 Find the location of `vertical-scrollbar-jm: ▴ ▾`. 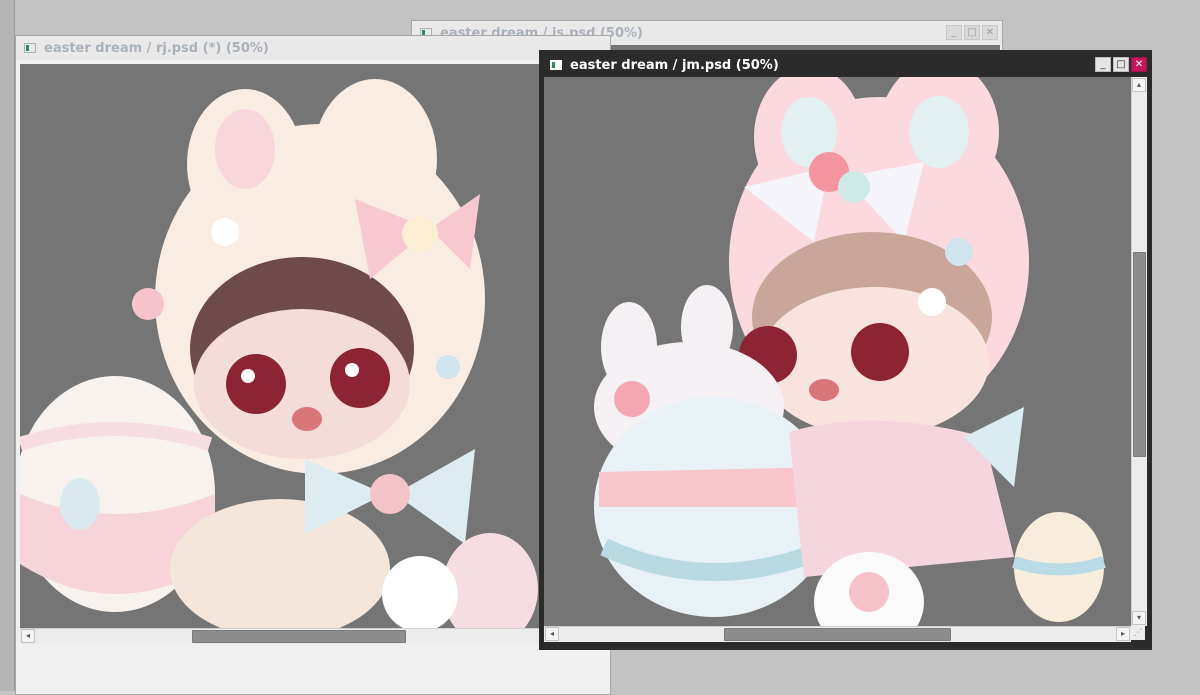

vertical-scrollbar-jm: ▴ ▾ is located at coordinates (1139, 351).